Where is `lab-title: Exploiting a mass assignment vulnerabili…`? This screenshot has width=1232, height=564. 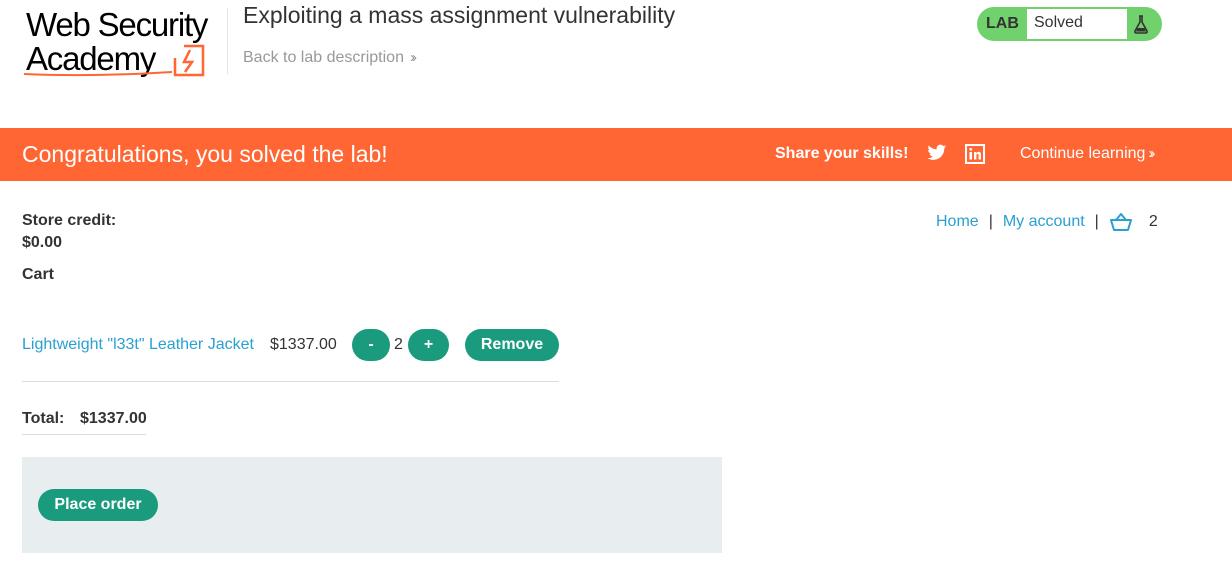
lab-title: Exploiting a mass assignment vulnerabili… is located at coordinates (459, 15).